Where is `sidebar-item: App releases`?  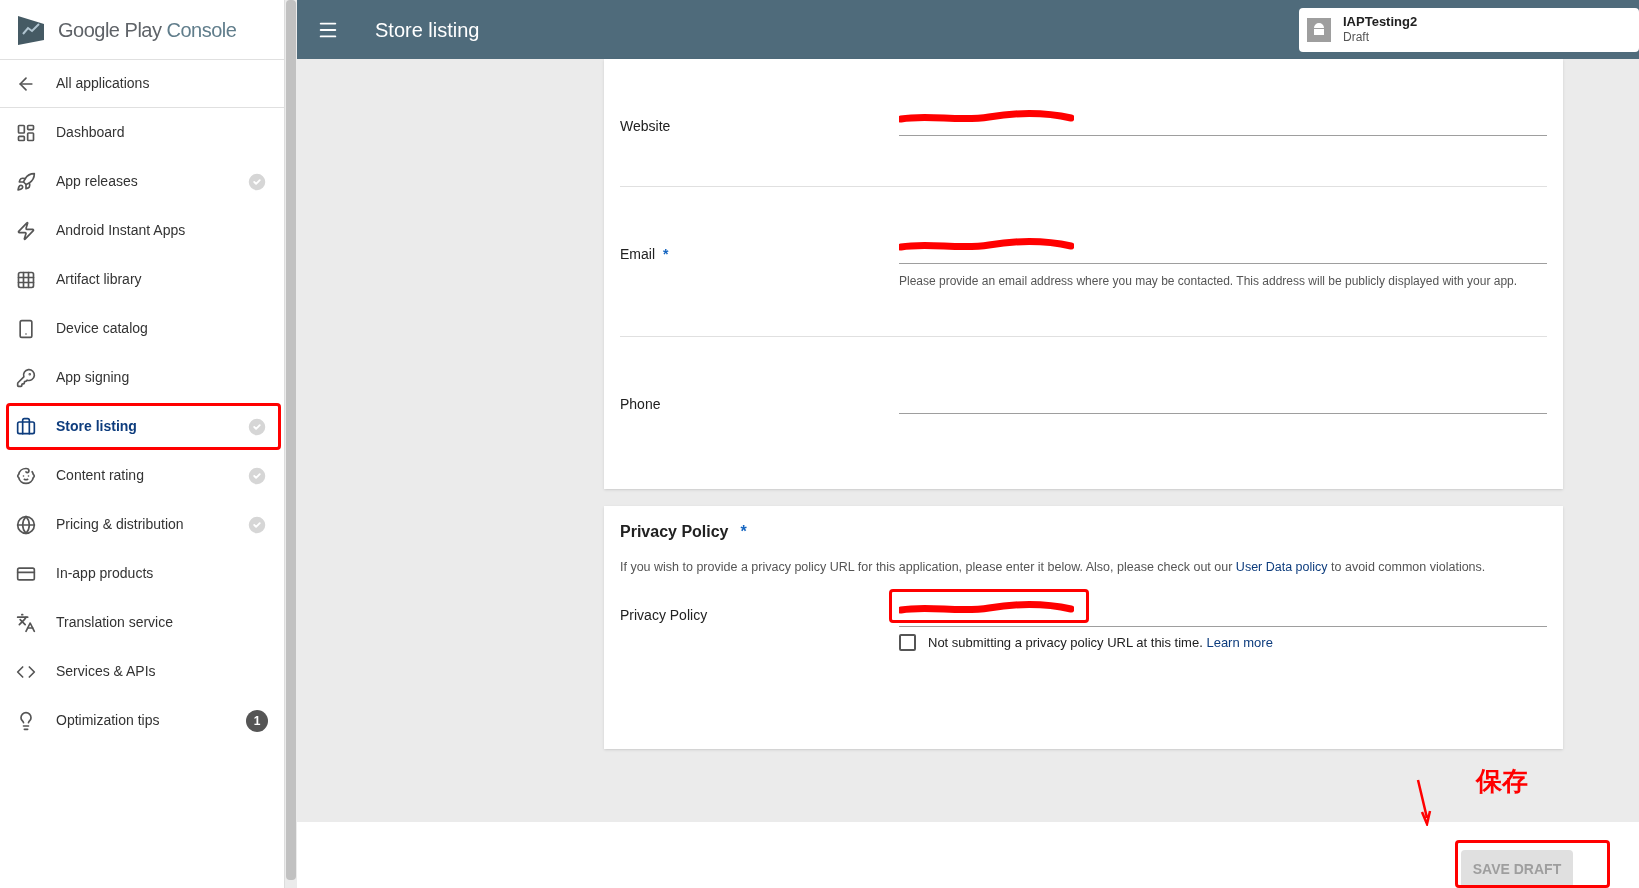
sidebar-item: App releases is located at coordinates (142, 181).